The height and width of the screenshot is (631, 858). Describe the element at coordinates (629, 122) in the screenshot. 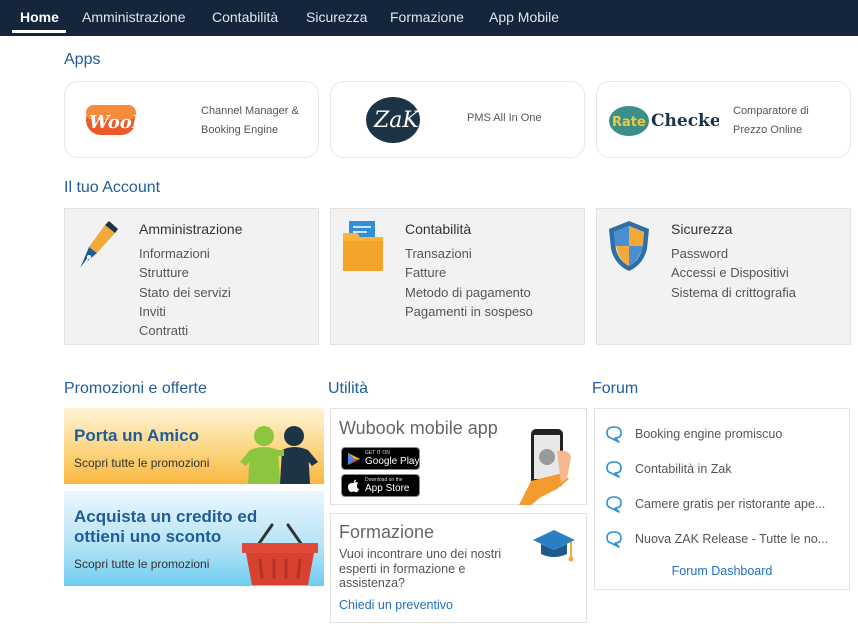

I see `svg-text: Rate` at that location.